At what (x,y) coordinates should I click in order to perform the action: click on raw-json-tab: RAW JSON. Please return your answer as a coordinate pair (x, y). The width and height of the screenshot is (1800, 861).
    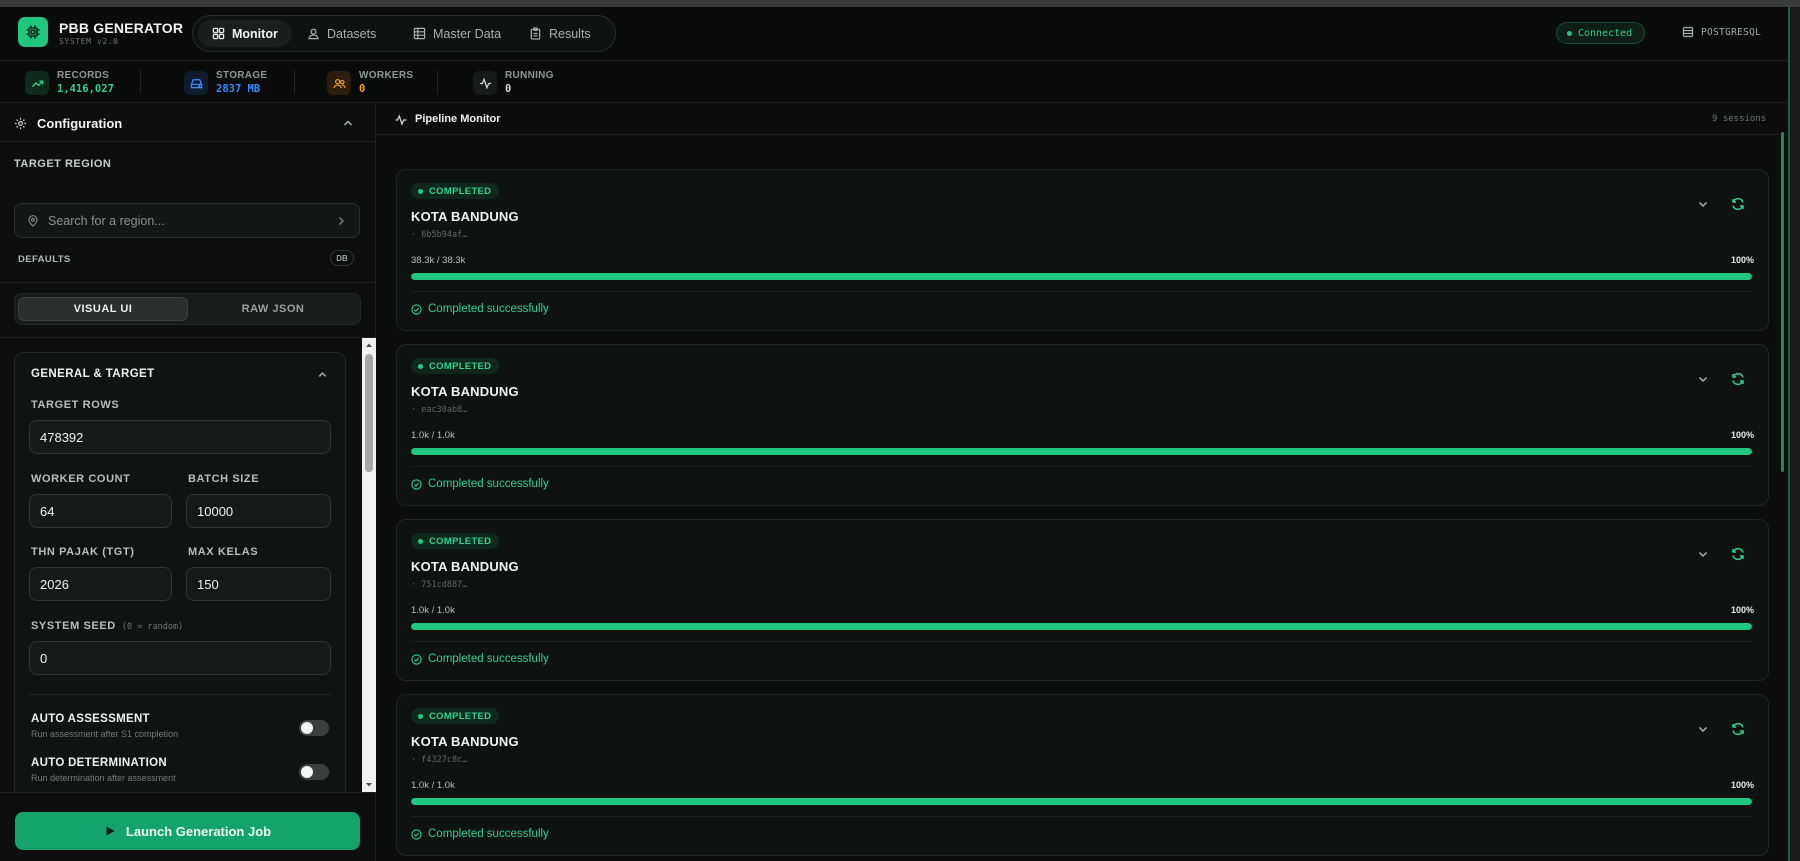
    Looking at the image, I should click on (273, 309).